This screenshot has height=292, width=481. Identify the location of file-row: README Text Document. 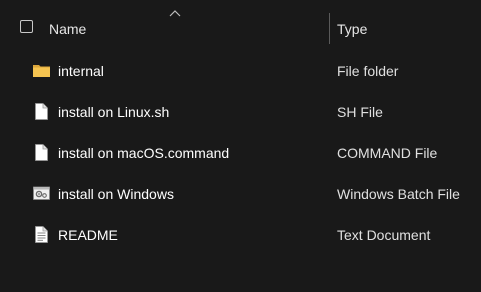
(240, 234).